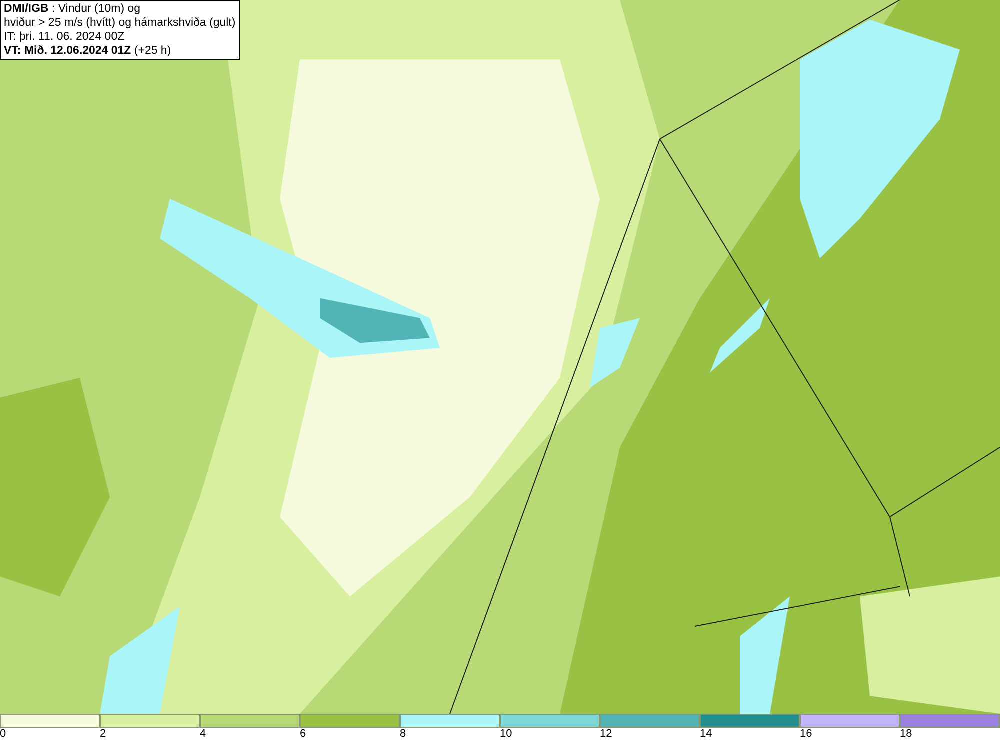 This screenshot has height=747, width=1000. Describe the element at coordinates (706, 734) in the screenshot. I see `legend-label: 14` at that location.